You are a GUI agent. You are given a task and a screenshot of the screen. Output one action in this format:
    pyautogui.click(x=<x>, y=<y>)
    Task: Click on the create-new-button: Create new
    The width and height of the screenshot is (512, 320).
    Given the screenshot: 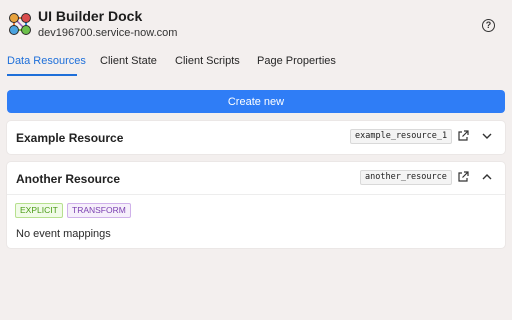 What is the action you would take?
    pyautogui.click(x=256, y=101)
    